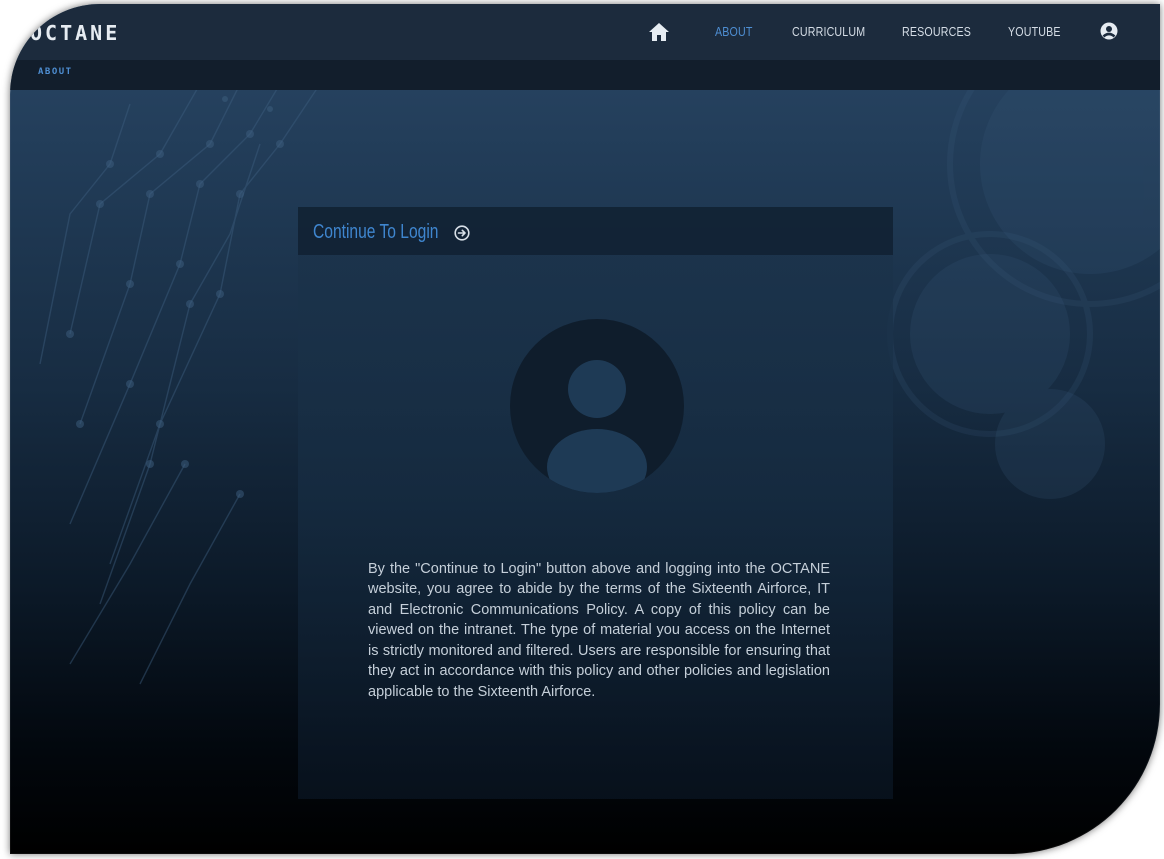 The image size is (1164, 859). I want to click on continue-to-login-label: Continue To Login, so click(376, 232).